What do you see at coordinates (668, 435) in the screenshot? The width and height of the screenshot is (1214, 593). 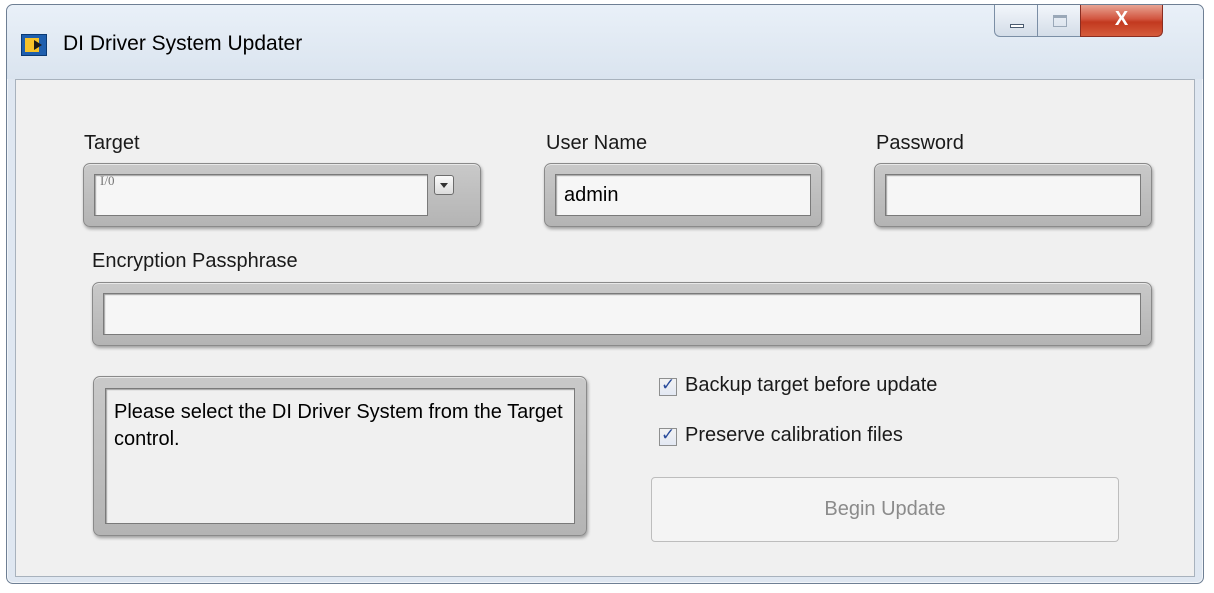 I see `preserve-calibration-checkbox` at bounding box center [668, 435].